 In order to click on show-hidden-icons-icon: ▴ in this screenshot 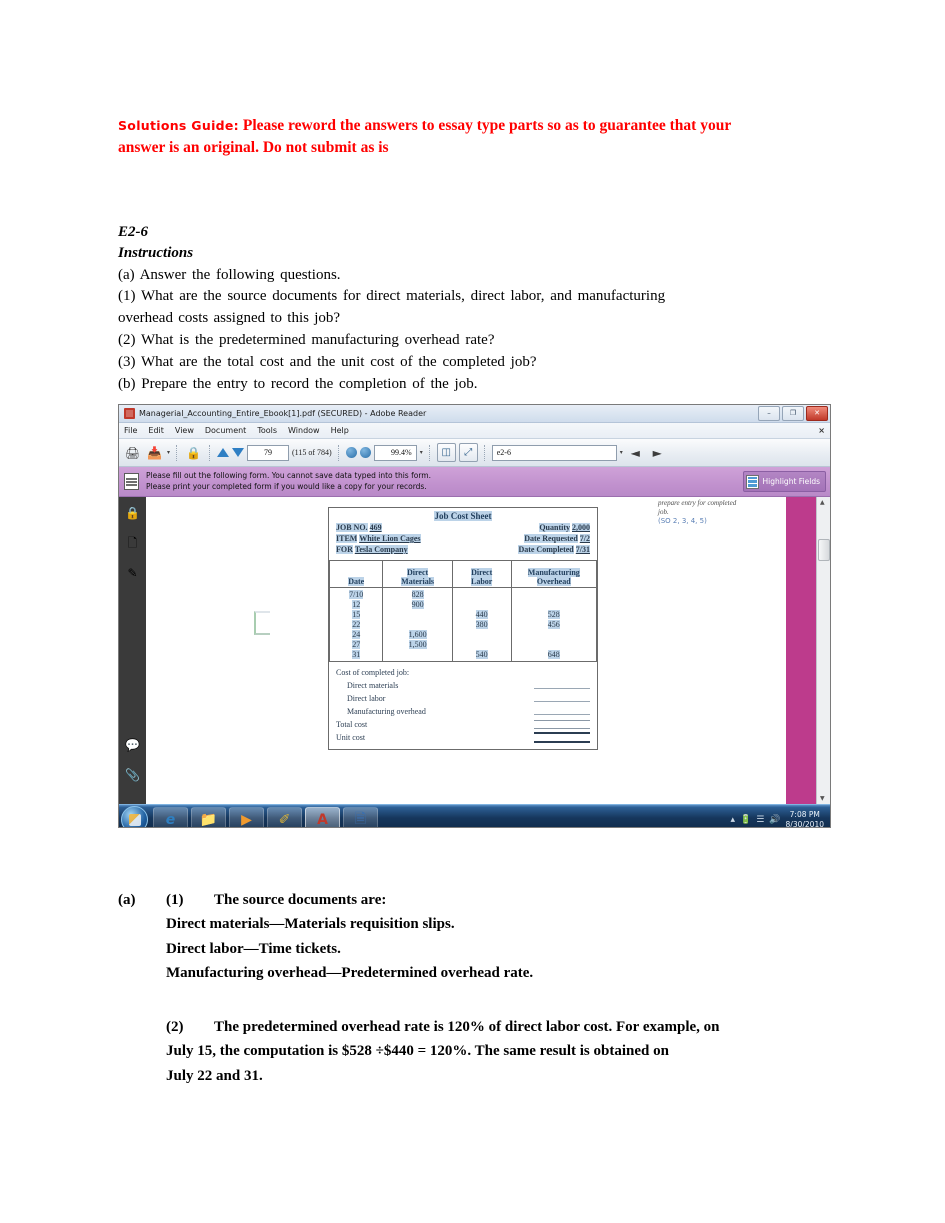, I will do `click(732, 820)`.